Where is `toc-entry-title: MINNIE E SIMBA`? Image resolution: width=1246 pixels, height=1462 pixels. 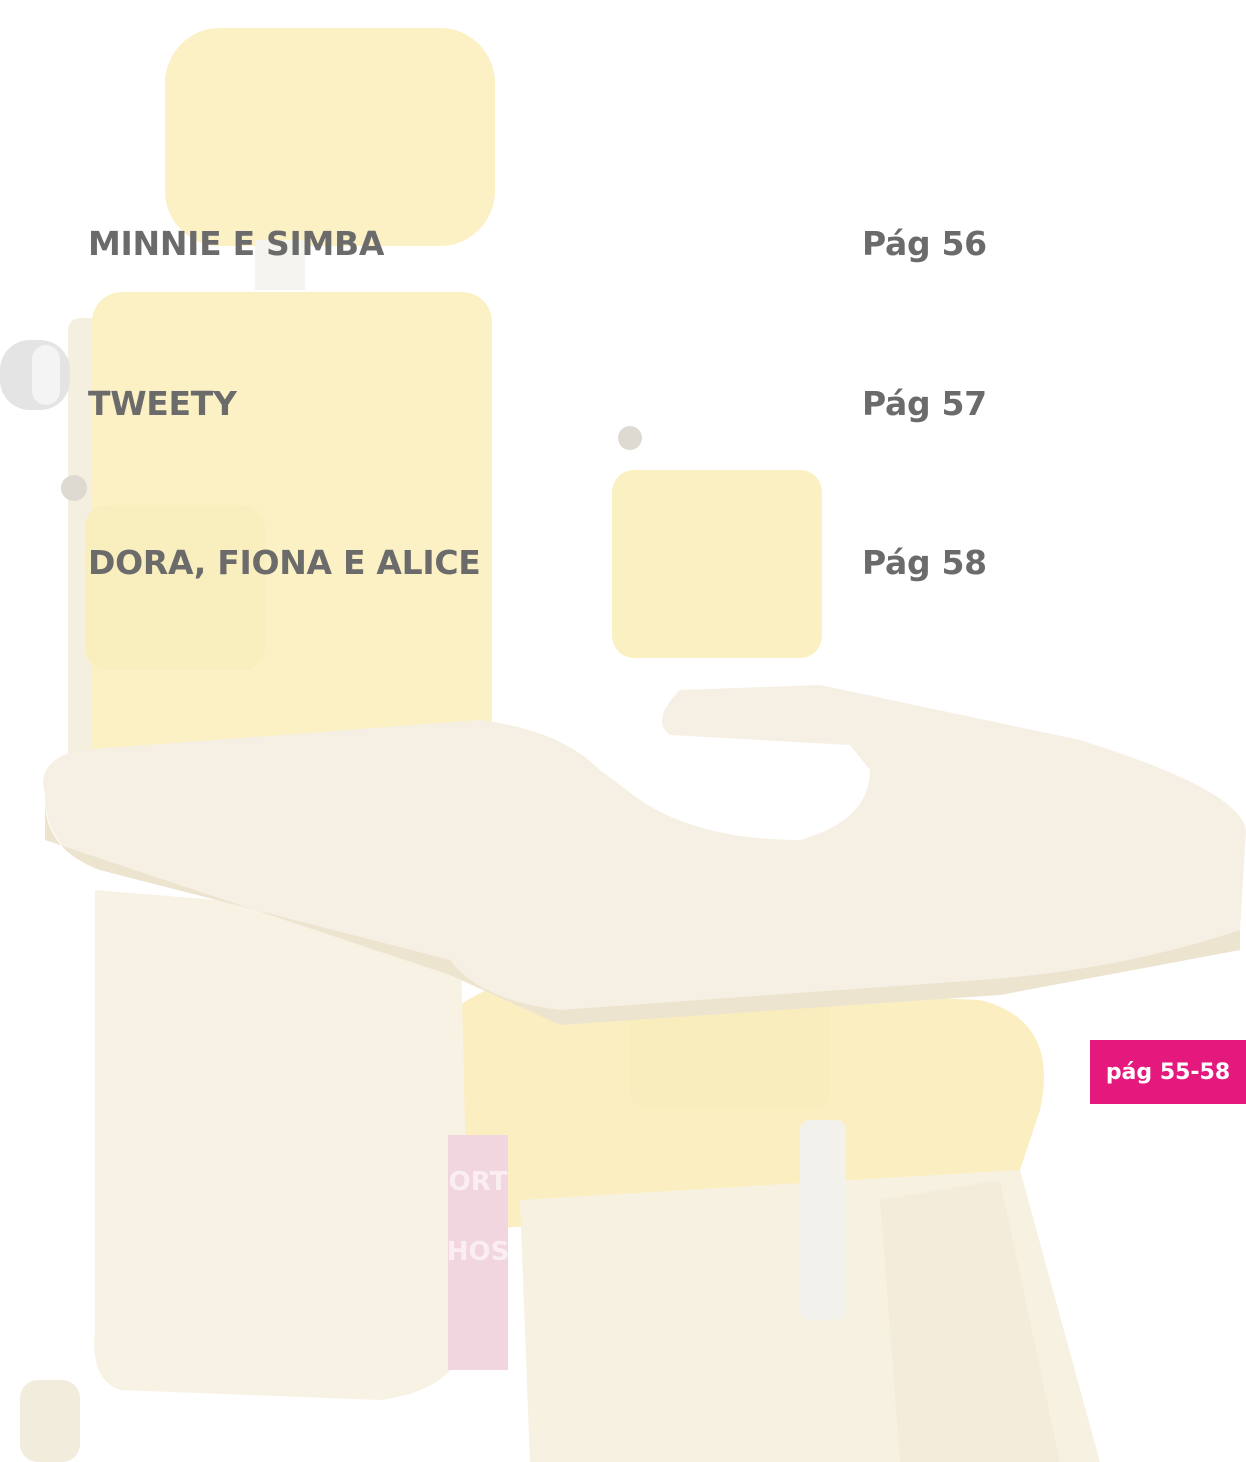
toc-entry-title: MINNIE E SIMBA is located at coordinates (236, 243).